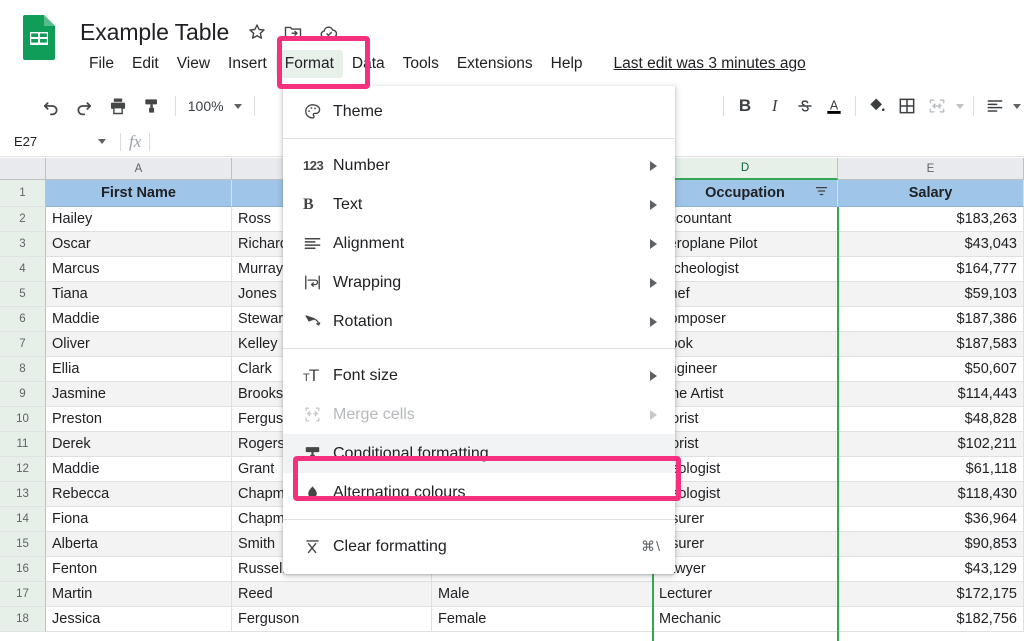 Image resolution: width=1024 pixels, height=641 pixels. What do you see at coordinates (479, 492) in the screenshot?
I see `menu-item-alternating-colours: Alternating colours` at bounding box center [479, 492].